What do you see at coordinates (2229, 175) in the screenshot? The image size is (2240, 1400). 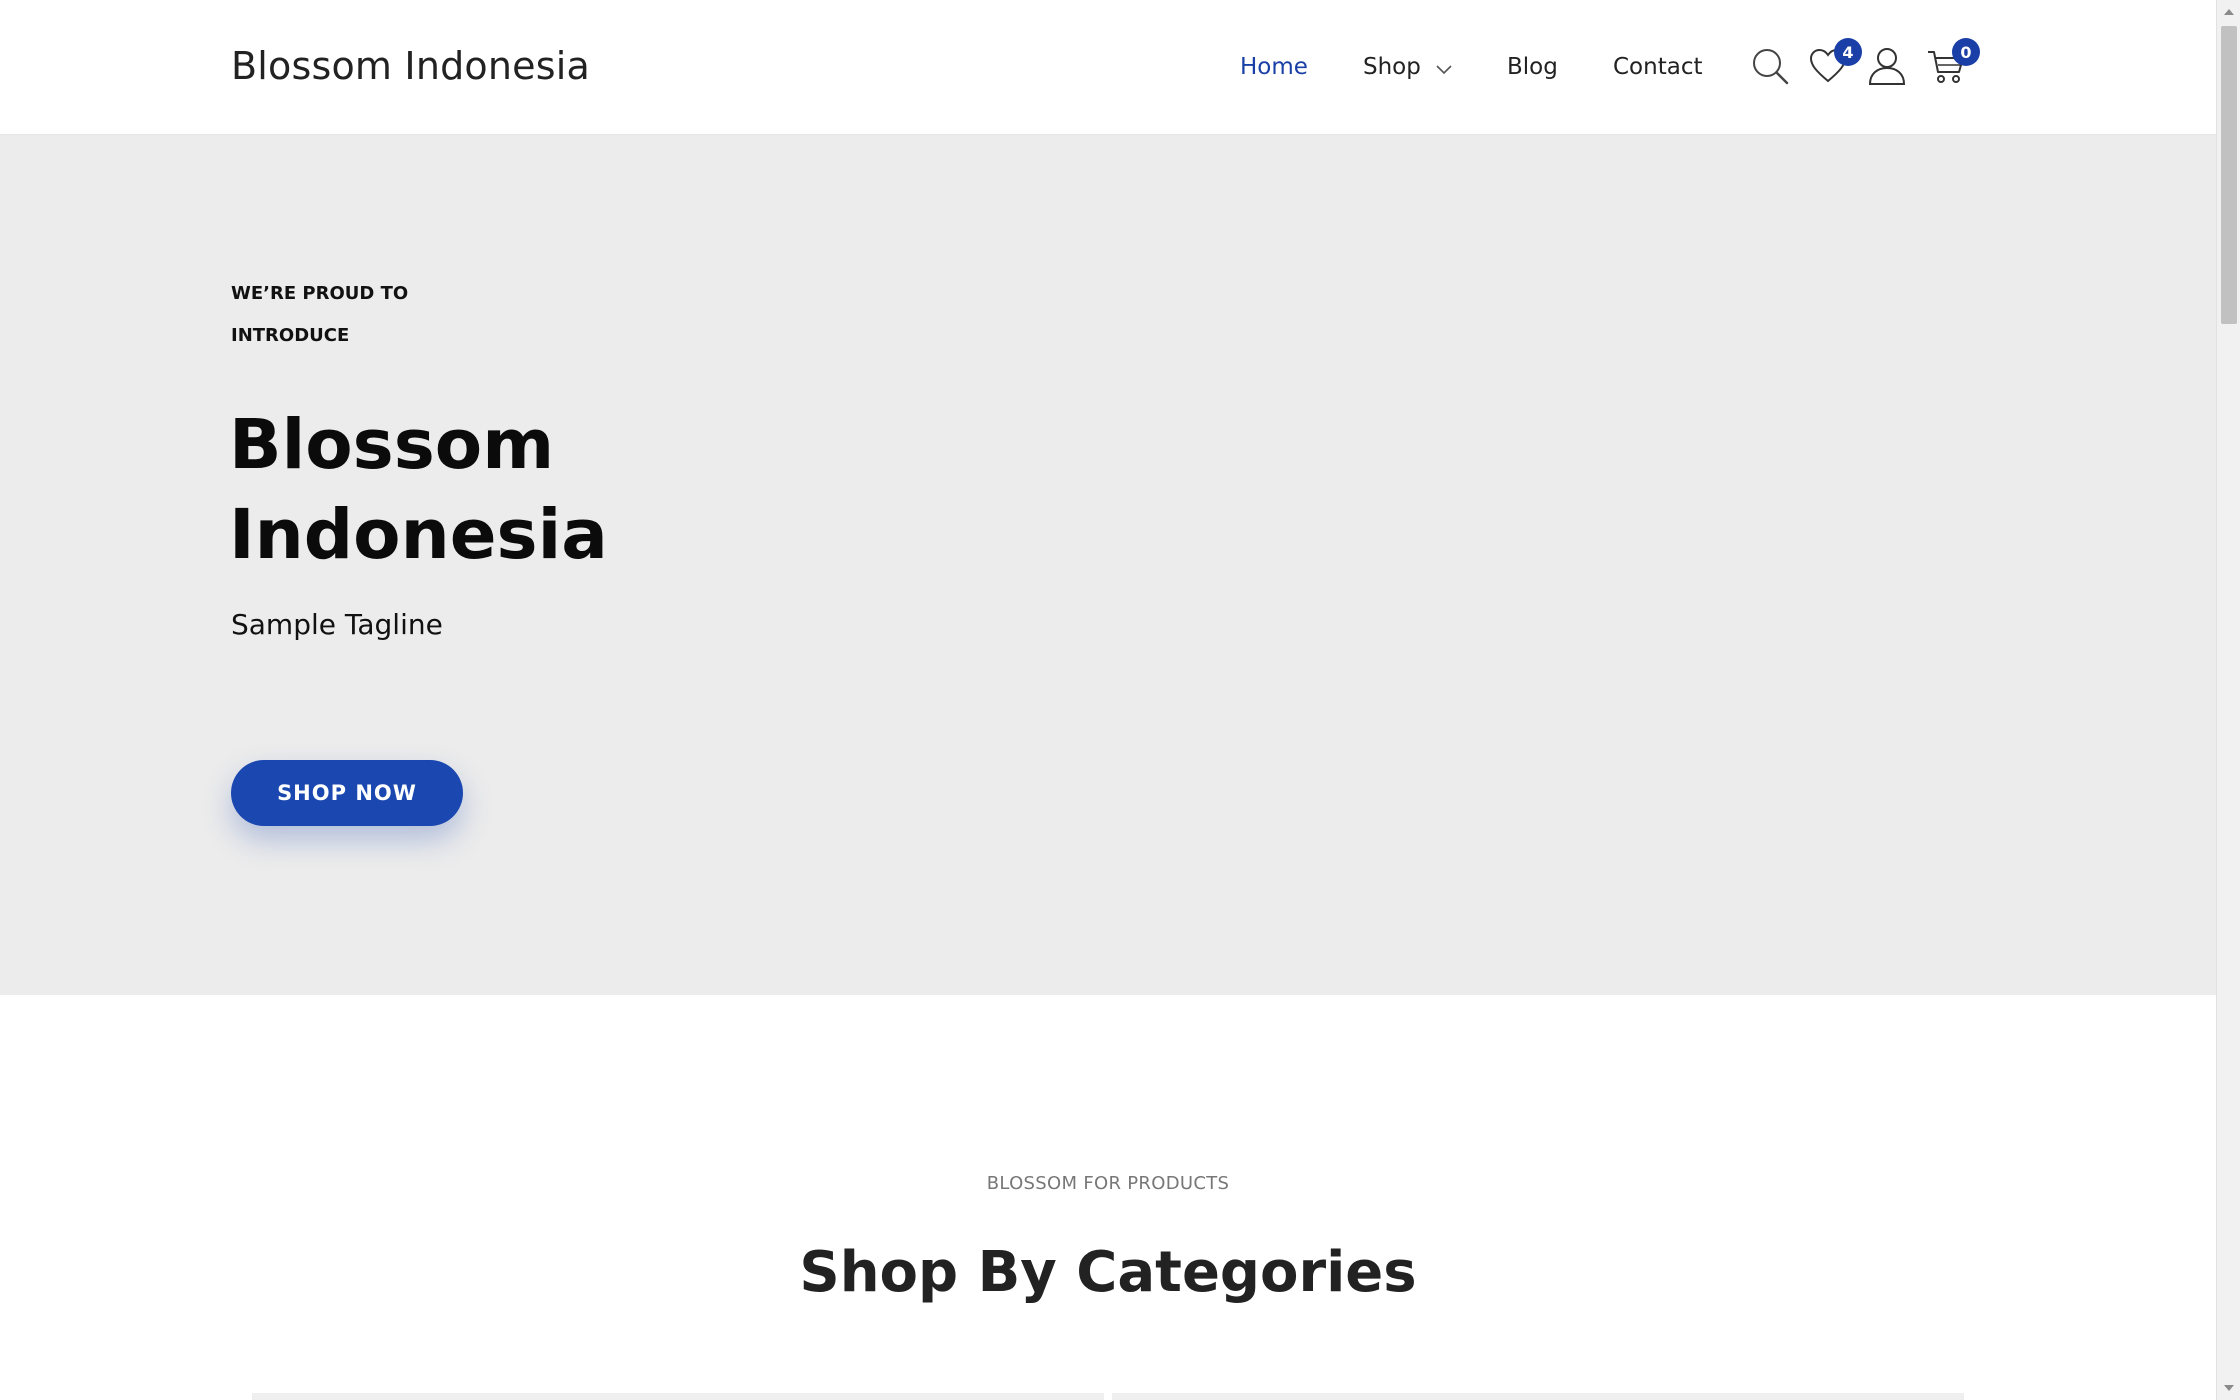 I see `scrollbar-thumb` at bounding box center [2229, 175].